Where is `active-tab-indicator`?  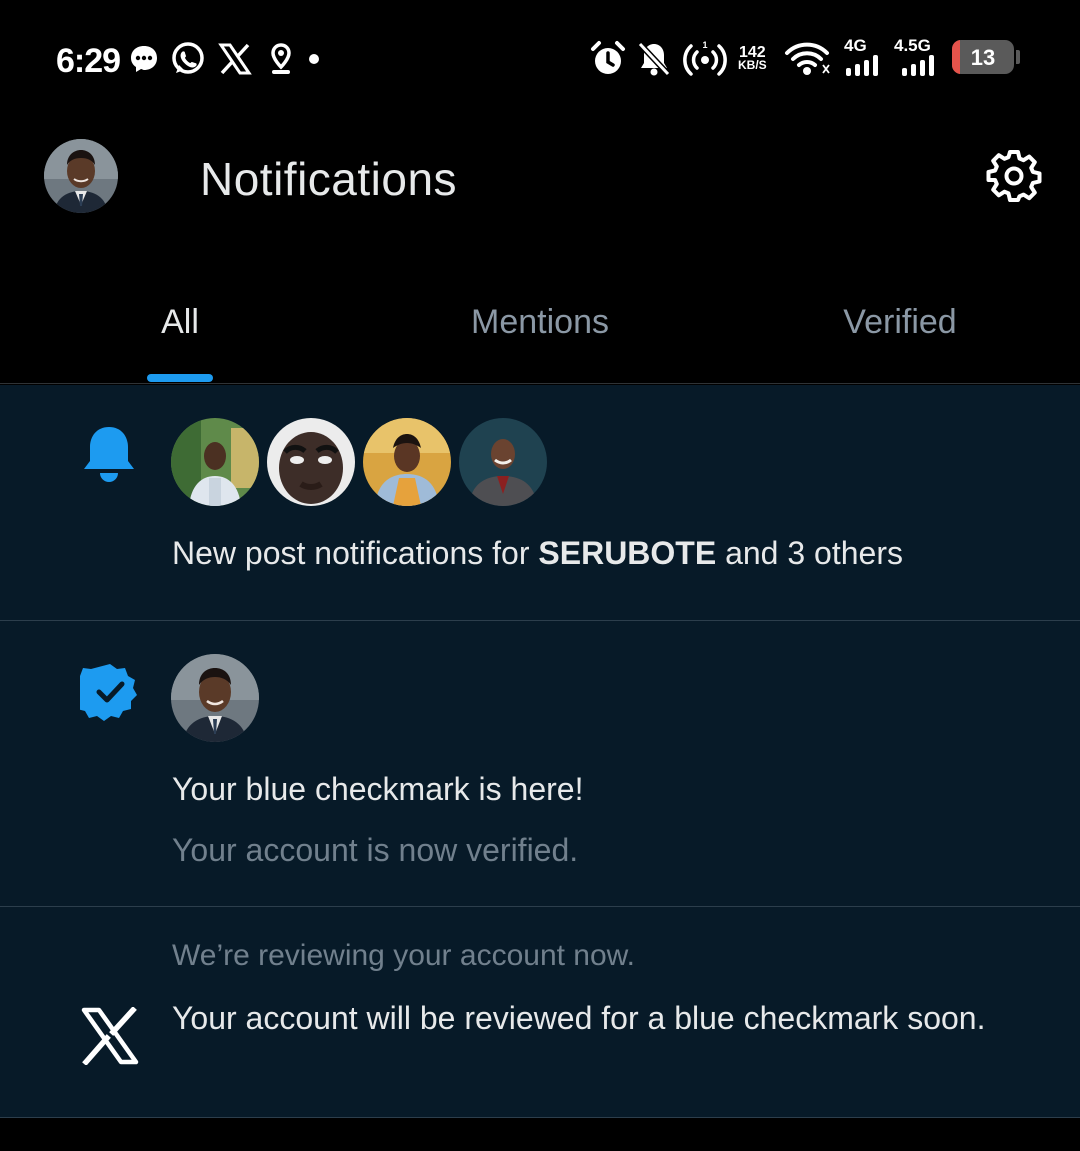
active-tab-indicator is located at coordinates (180, 378).